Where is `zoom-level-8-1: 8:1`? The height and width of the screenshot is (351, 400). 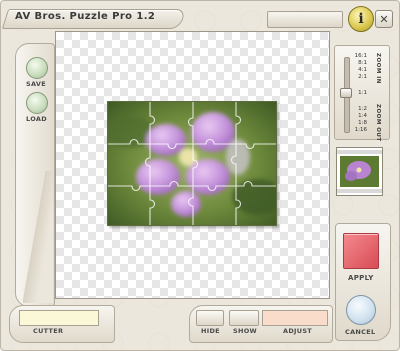 zoom-level-8-1: 8:1 is located at coordinates (359, 63).